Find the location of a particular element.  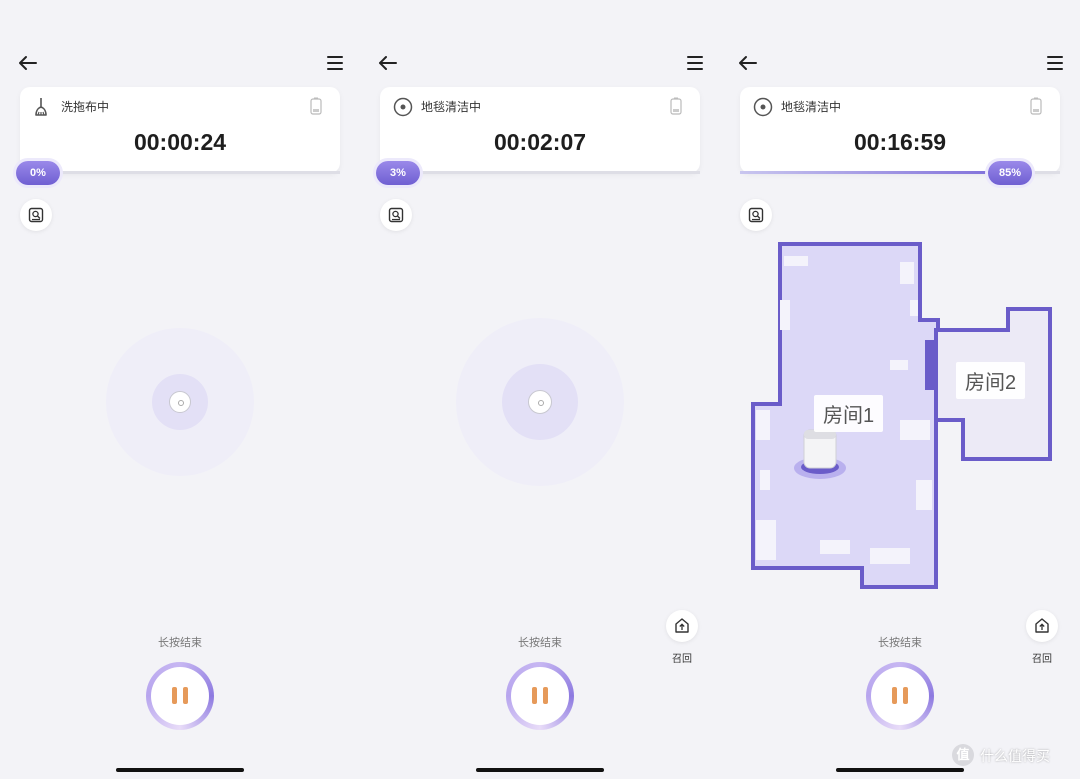

room-1-label: 房间1 is located at coordinates (849, 413).